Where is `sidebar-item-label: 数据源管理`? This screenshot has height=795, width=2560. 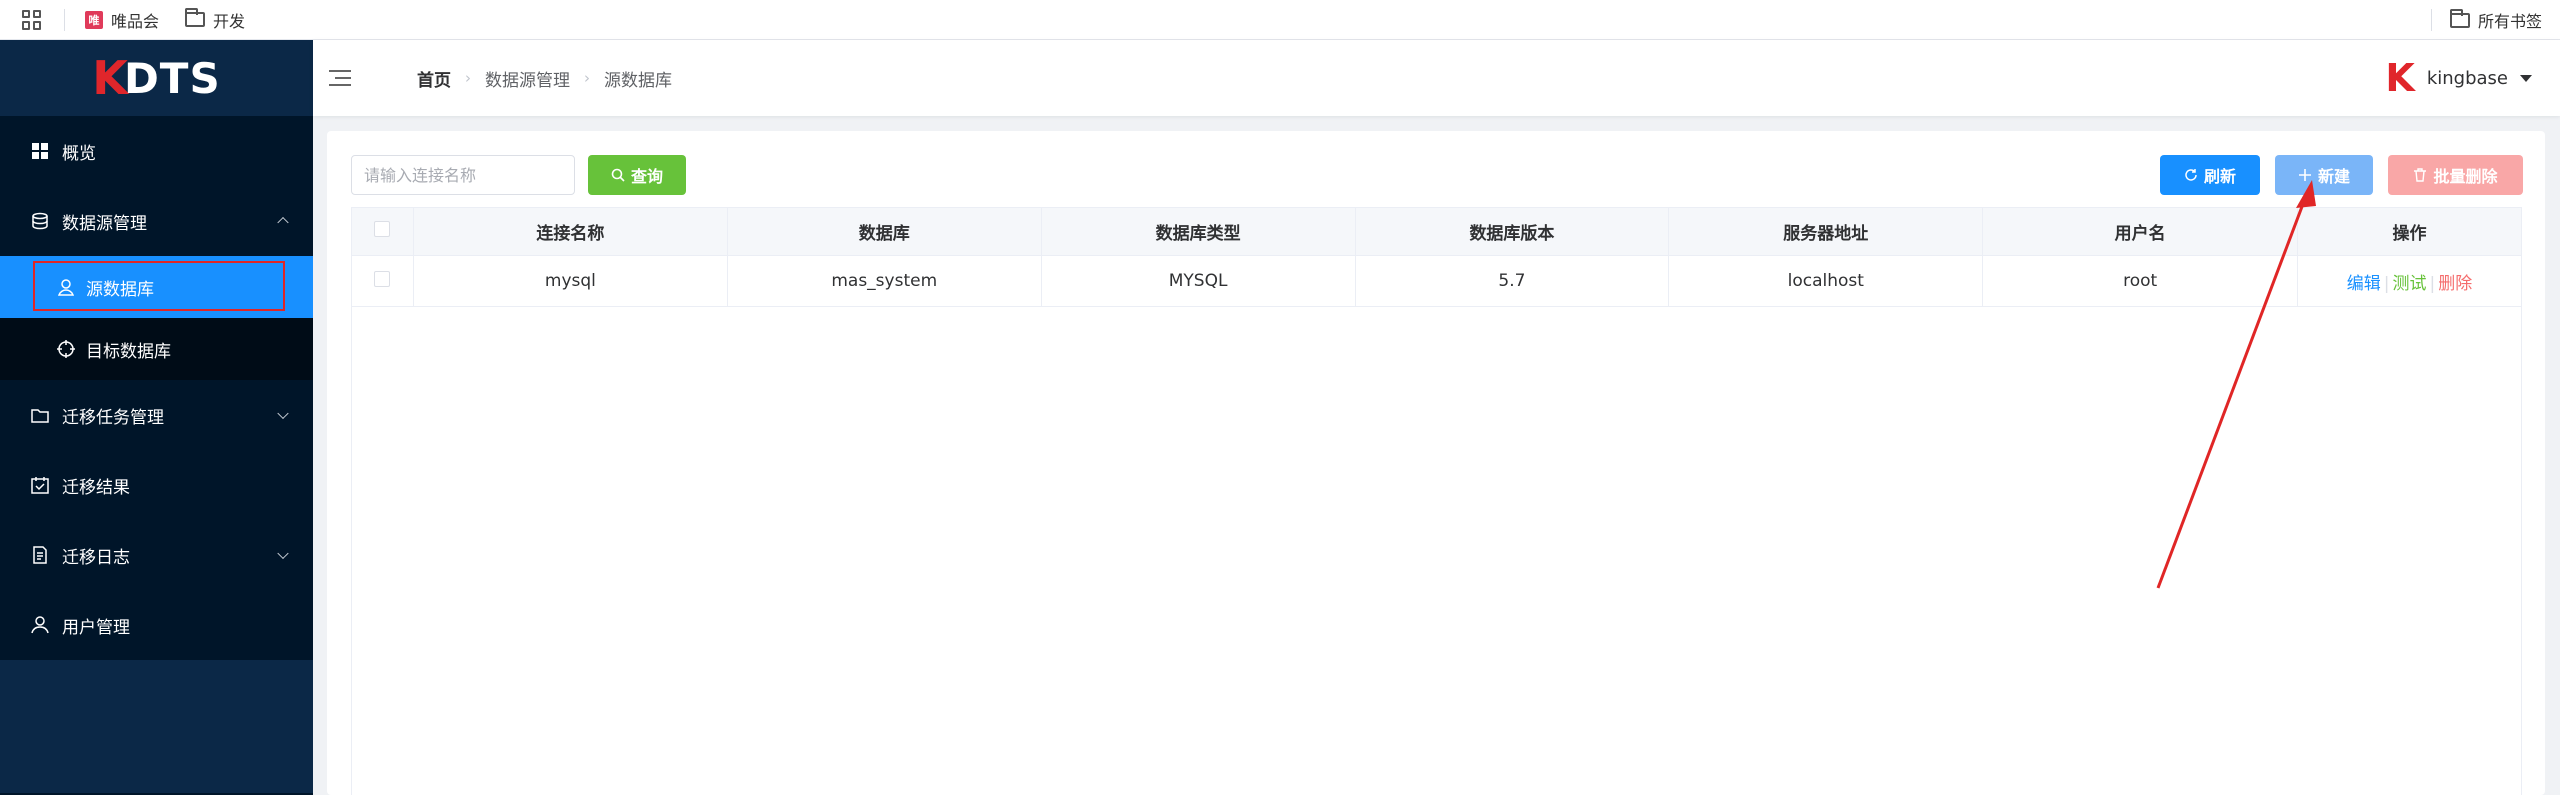
sidebar-item-label: 数据源管理 is located at coordinates (104, 223).